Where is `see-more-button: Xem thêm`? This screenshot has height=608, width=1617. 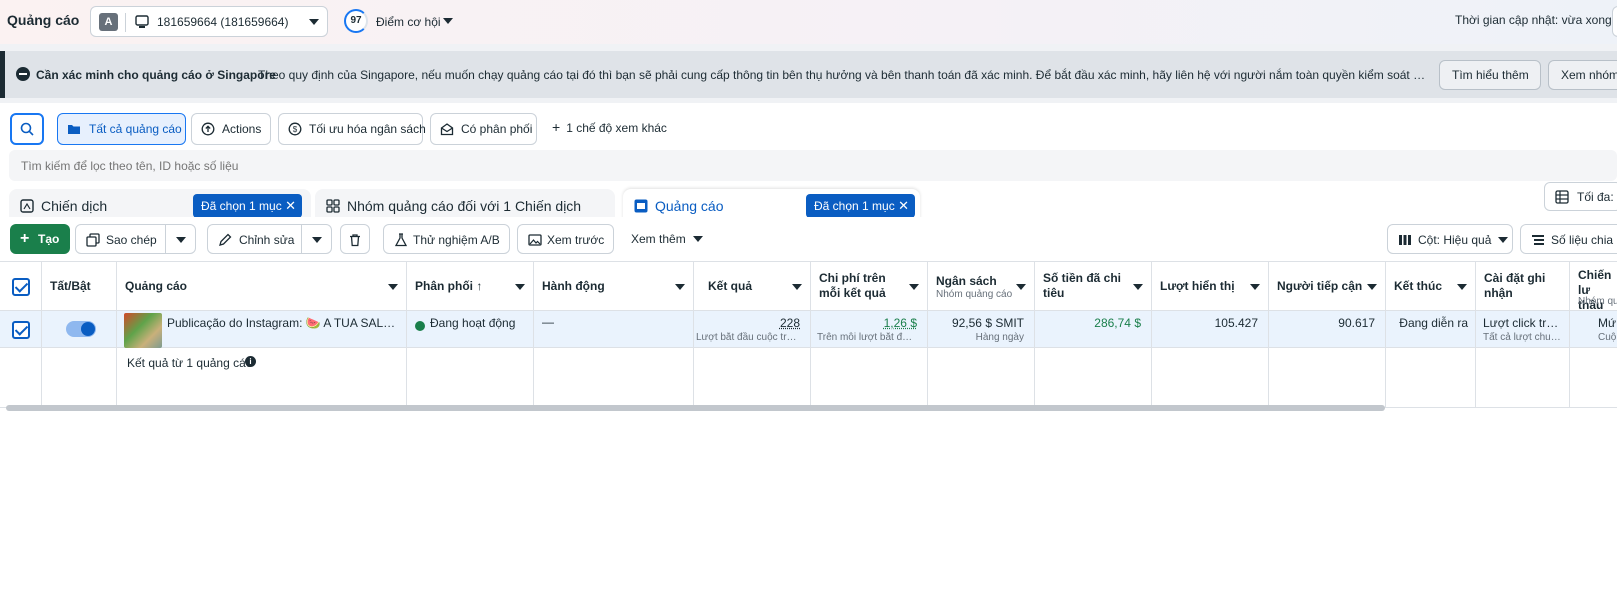
see-more-button: Xem thêm is located at coordinates (667, 239).